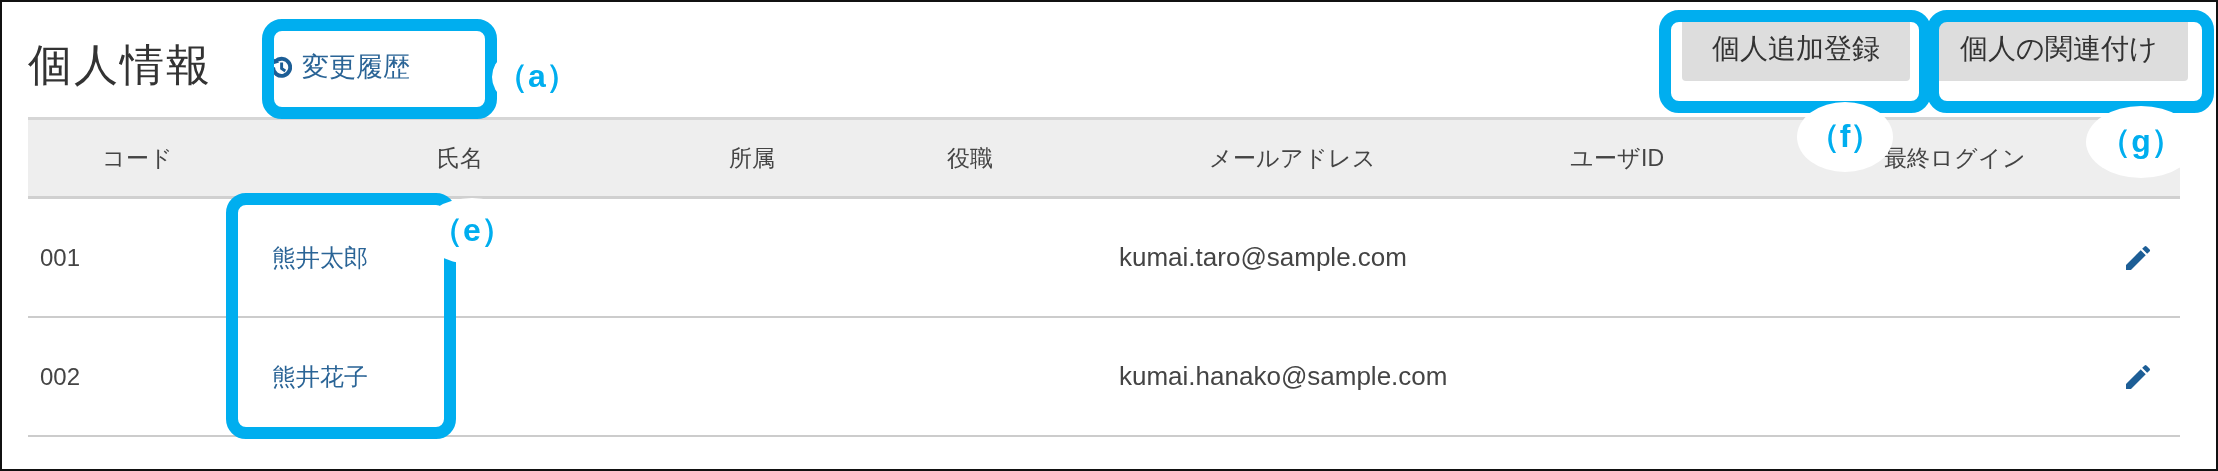 The width and height of the screenshot is (2218, 471). Describe the element at coordinates (320, 376) in the screenshot. I see `name-link: 熊井花子` at that location.